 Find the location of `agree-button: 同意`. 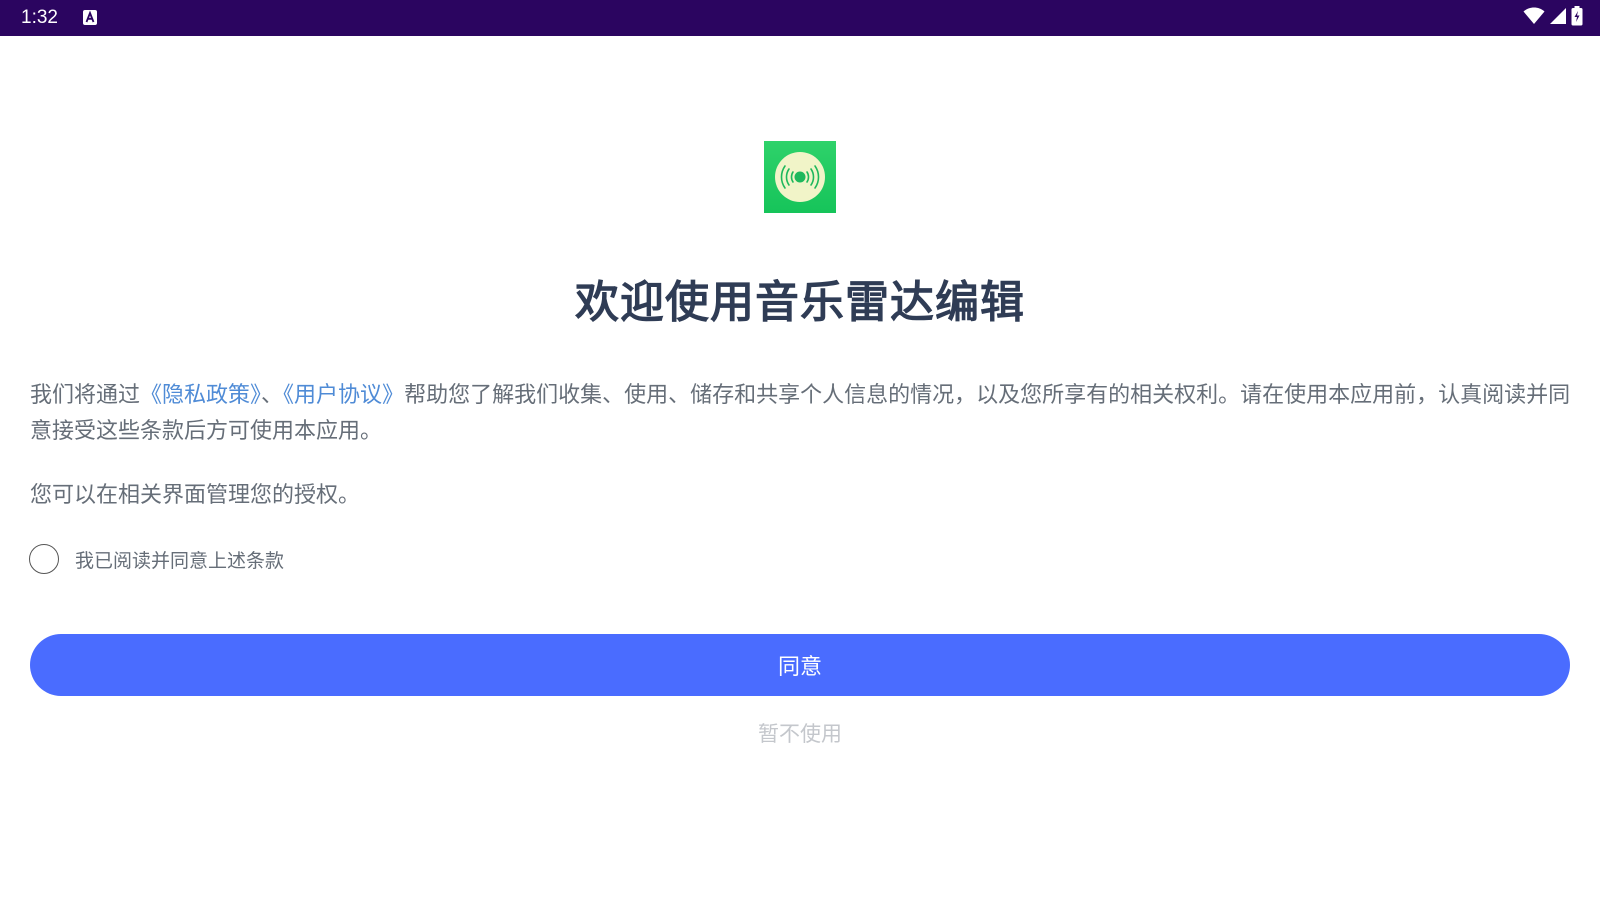

agree-button: 同意 is located at coordinates (800, 665).